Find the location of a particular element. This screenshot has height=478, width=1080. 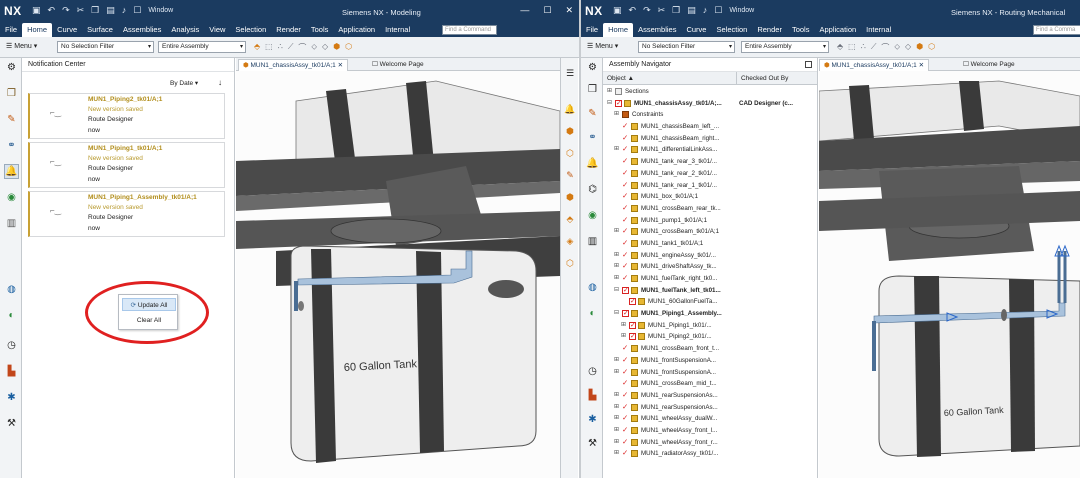

route-icon: ✎ is located at coordinates (570, 175).